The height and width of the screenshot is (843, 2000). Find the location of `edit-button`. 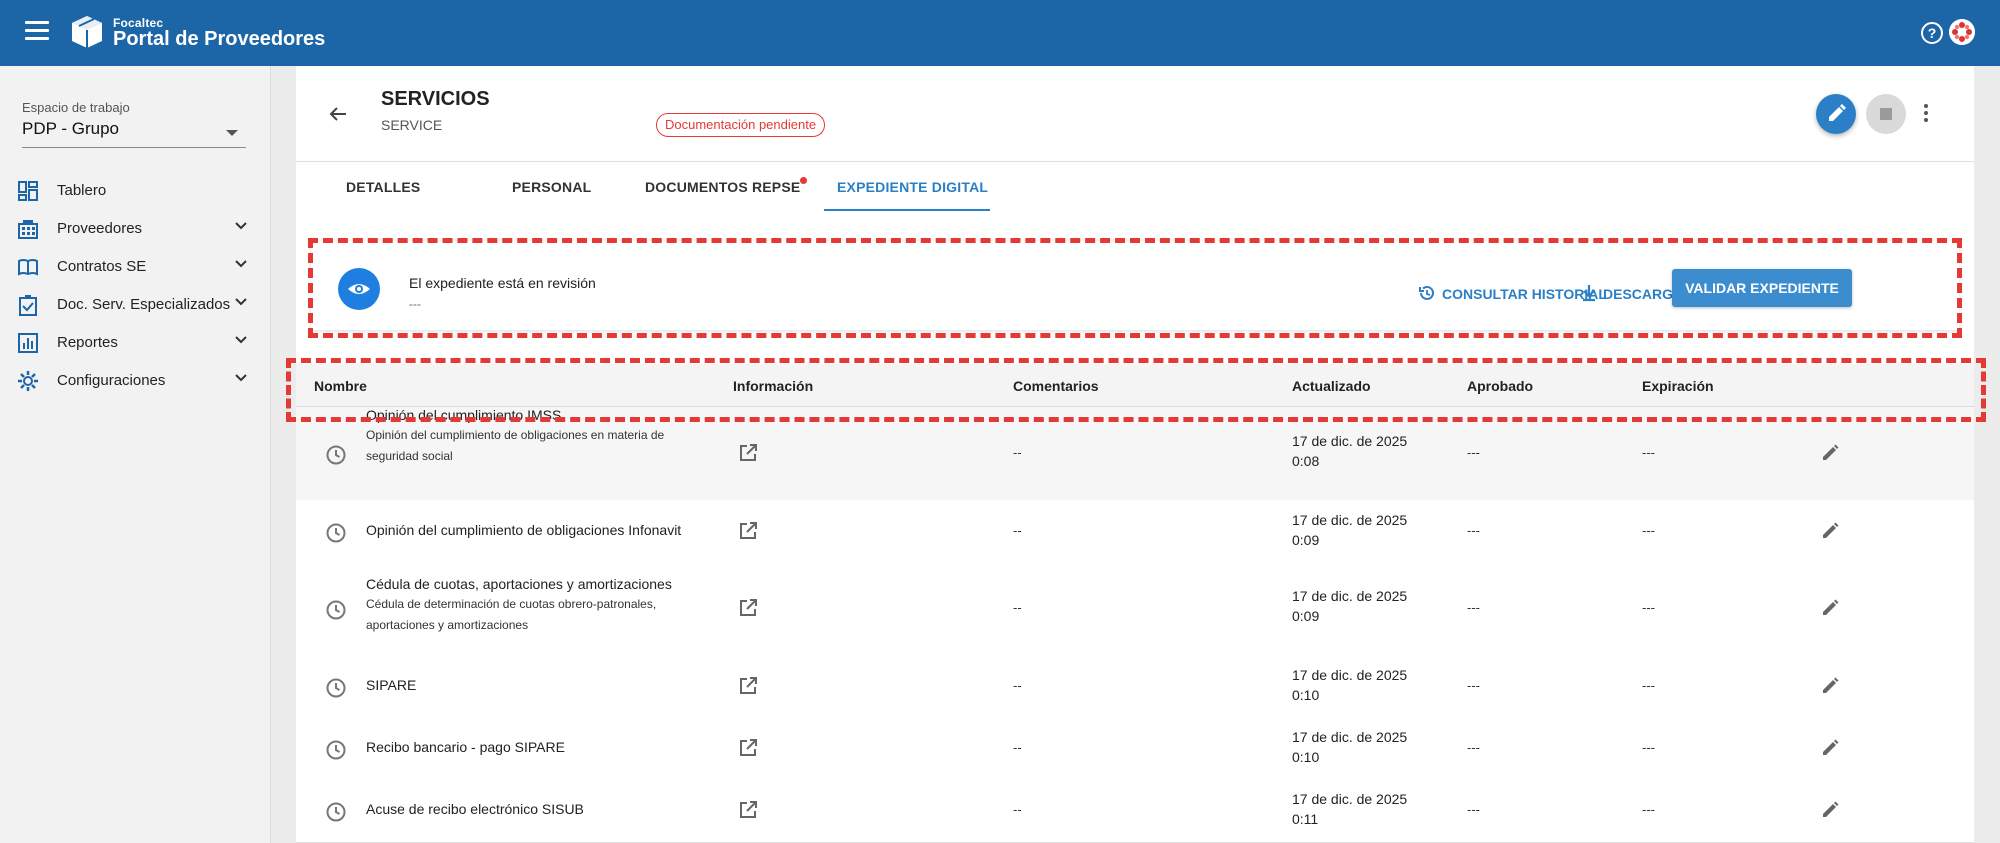

edit-button is located at coordinates (1836, 114).